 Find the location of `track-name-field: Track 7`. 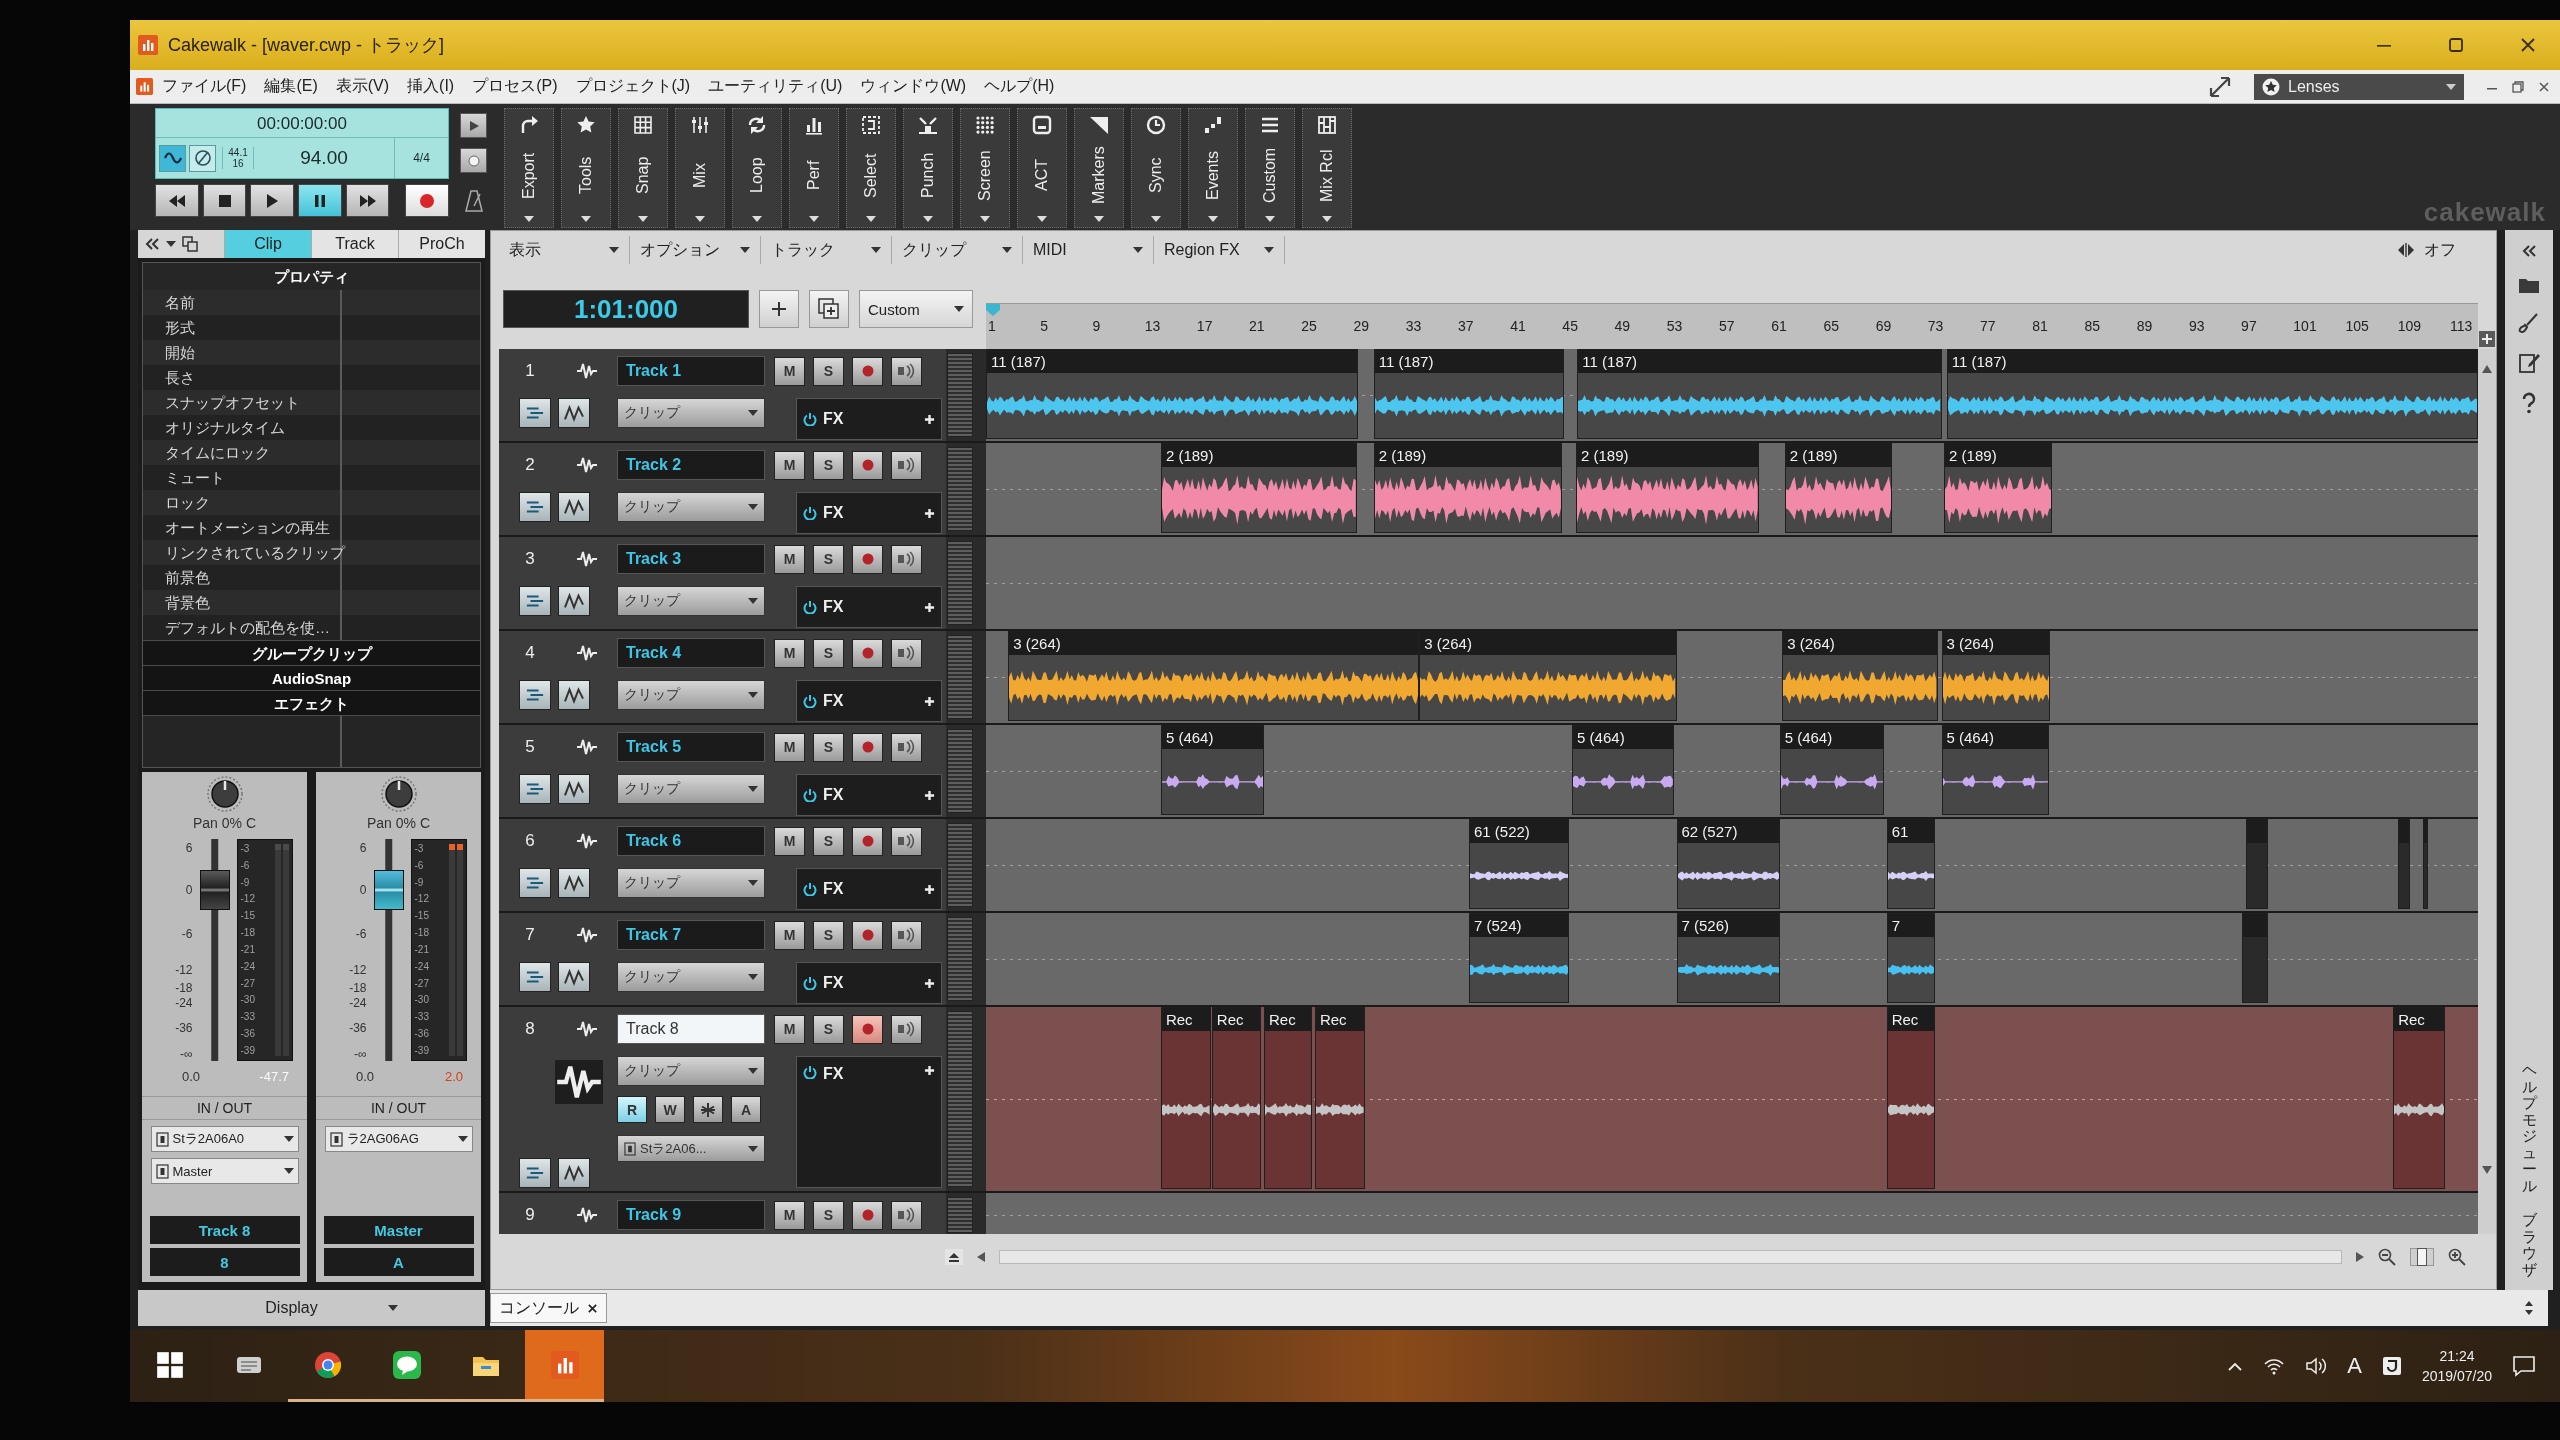

track-name-field: Track 7 is located at coordinates (691, 935).